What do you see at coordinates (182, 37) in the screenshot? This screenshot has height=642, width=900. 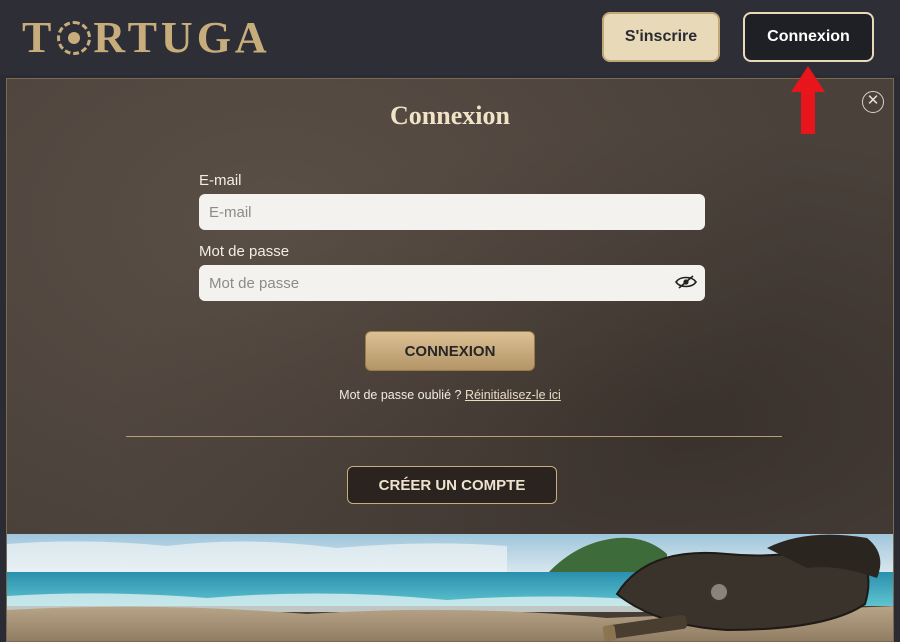 I see `logo-text-right: RTUGA` at bounding box center [182, 37].